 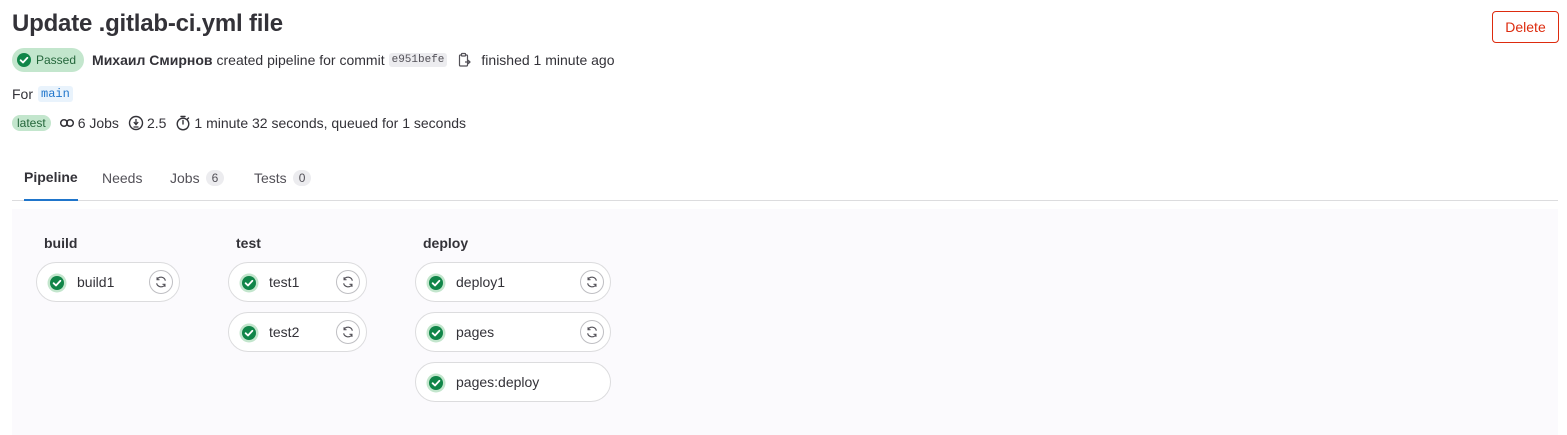 I want to click on copy-icon, so click(x=464, y=60).